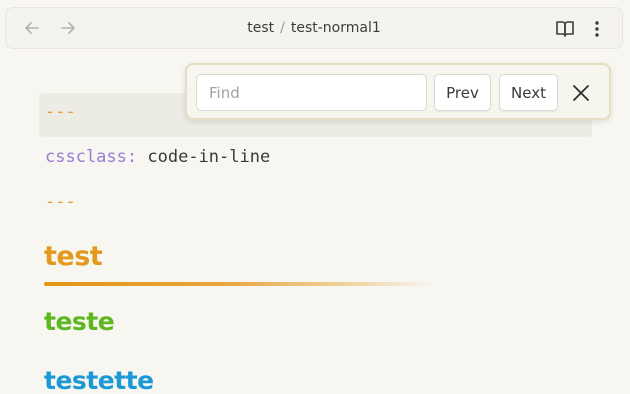 The width and height of the screenshot is (630, 394). I want to click on frontmatter-key: cssclass, so click(86, 157).